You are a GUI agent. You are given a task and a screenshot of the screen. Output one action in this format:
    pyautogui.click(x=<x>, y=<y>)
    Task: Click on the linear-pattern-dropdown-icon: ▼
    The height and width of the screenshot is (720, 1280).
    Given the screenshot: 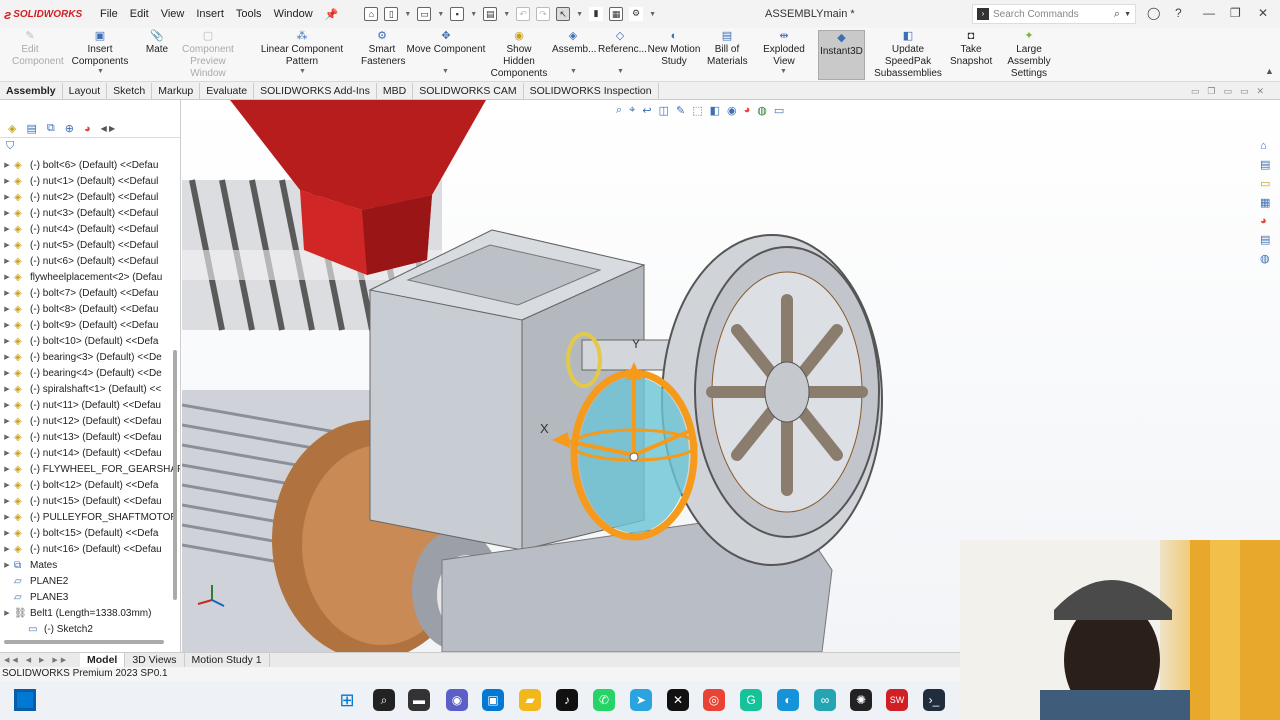 What is the action you would take?
    pyautogui.click(x=302, y=71)
    